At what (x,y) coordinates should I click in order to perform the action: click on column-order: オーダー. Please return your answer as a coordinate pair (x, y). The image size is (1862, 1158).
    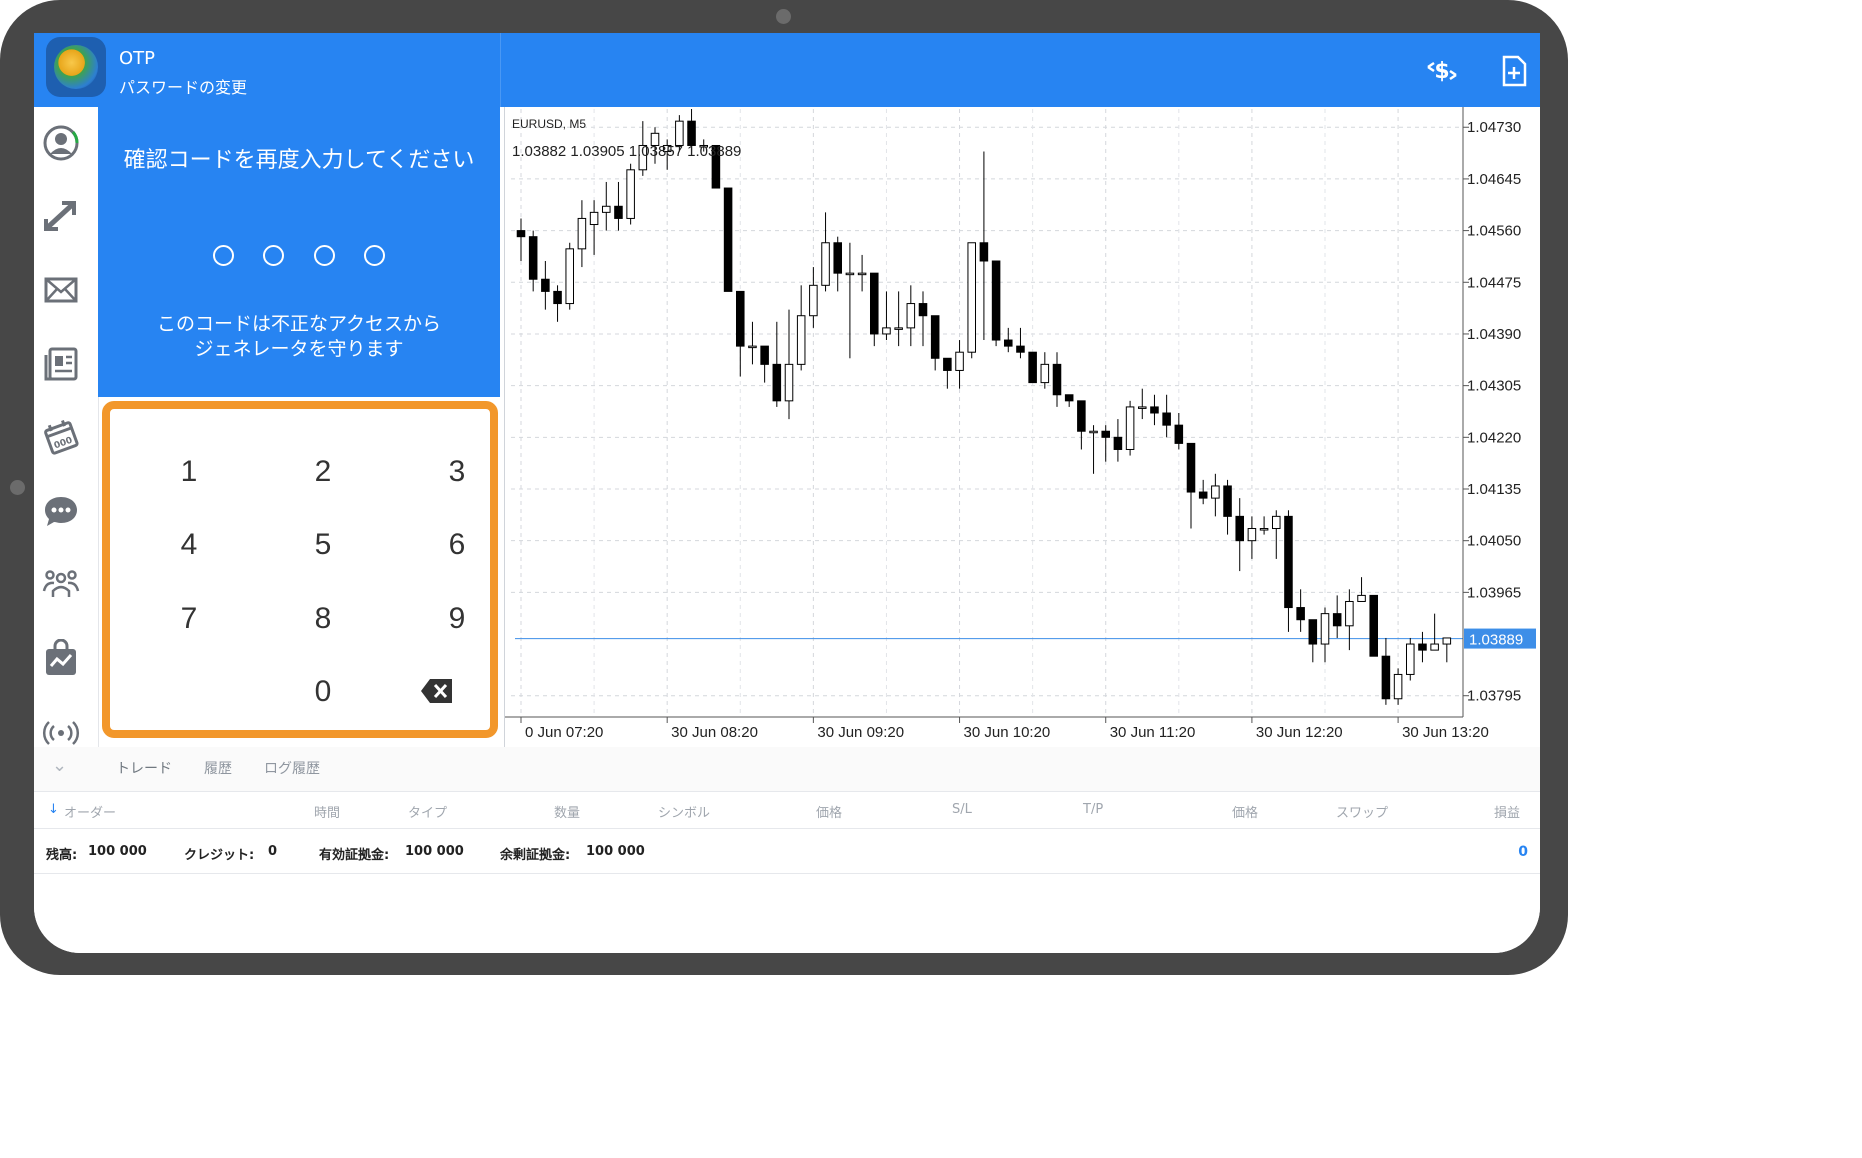
    Looking at the image, I should click on (90, 811).